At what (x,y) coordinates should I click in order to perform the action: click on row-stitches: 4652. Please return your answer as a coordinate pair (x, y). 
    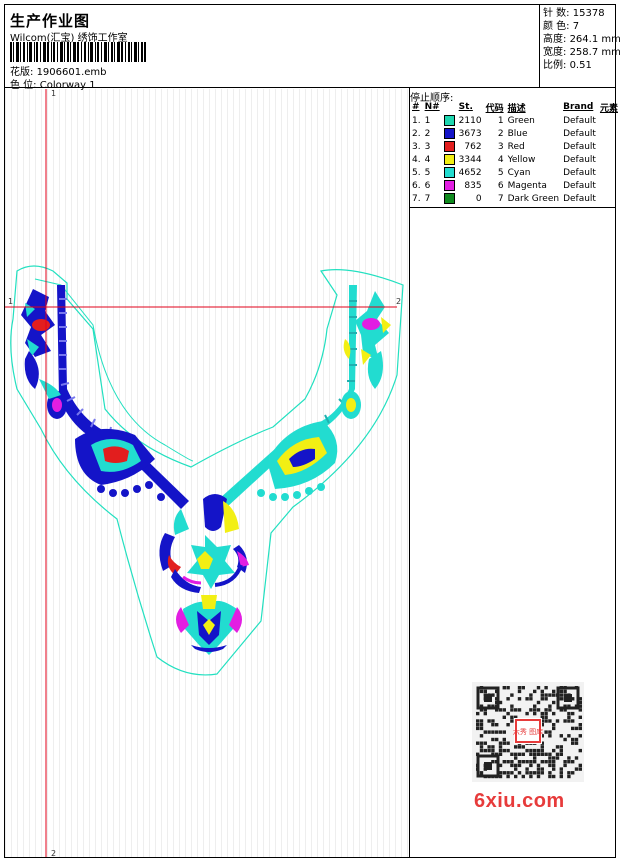
    Looking at the image, I should click on (470, 172).